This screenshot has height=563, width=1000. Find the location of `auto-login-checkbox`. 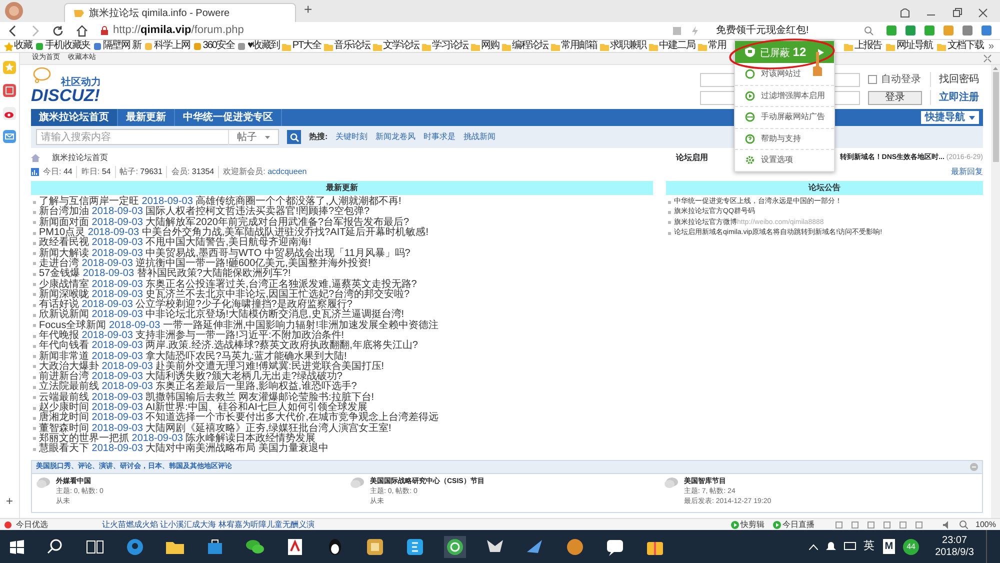

auto-login-checkbox is located at coordinates (872, 79).